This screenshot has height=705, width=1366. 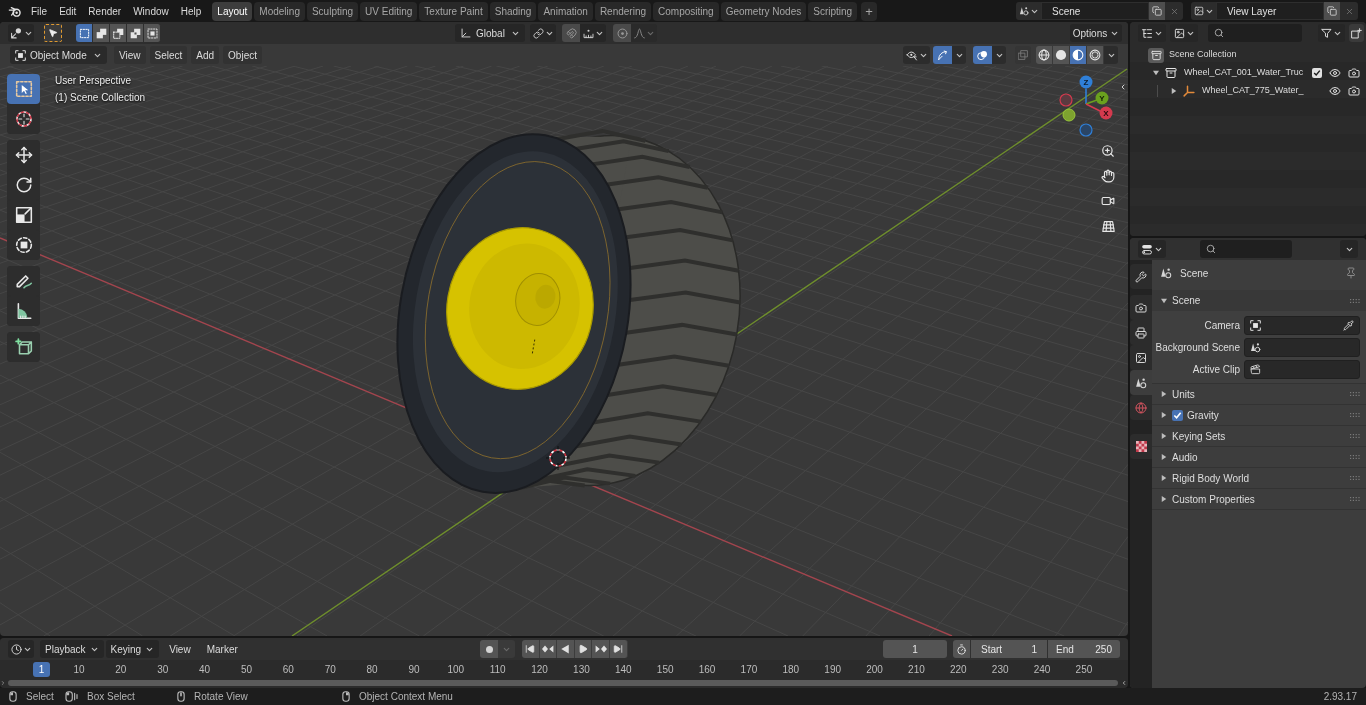 I want to click on workspace-tab: Scripting, so click(x=833, y=11).